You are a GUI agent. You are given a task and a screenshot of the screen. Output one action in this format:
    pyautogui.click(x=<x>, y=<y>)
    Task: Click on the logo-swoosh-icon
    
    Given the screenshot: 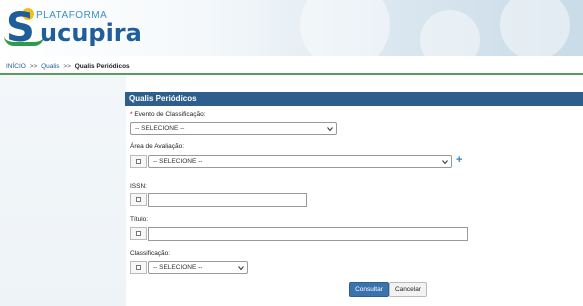 What is the action you would take?
    pyautogui.click(x=24, y=41)
    